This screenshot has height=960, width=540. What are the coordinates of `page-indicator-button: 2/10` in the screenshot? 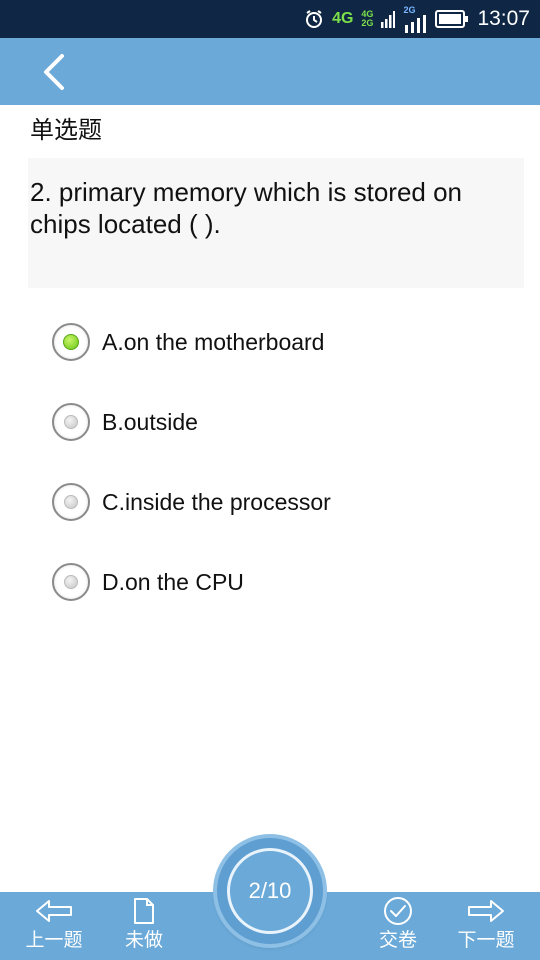 It's located at (270, 891).